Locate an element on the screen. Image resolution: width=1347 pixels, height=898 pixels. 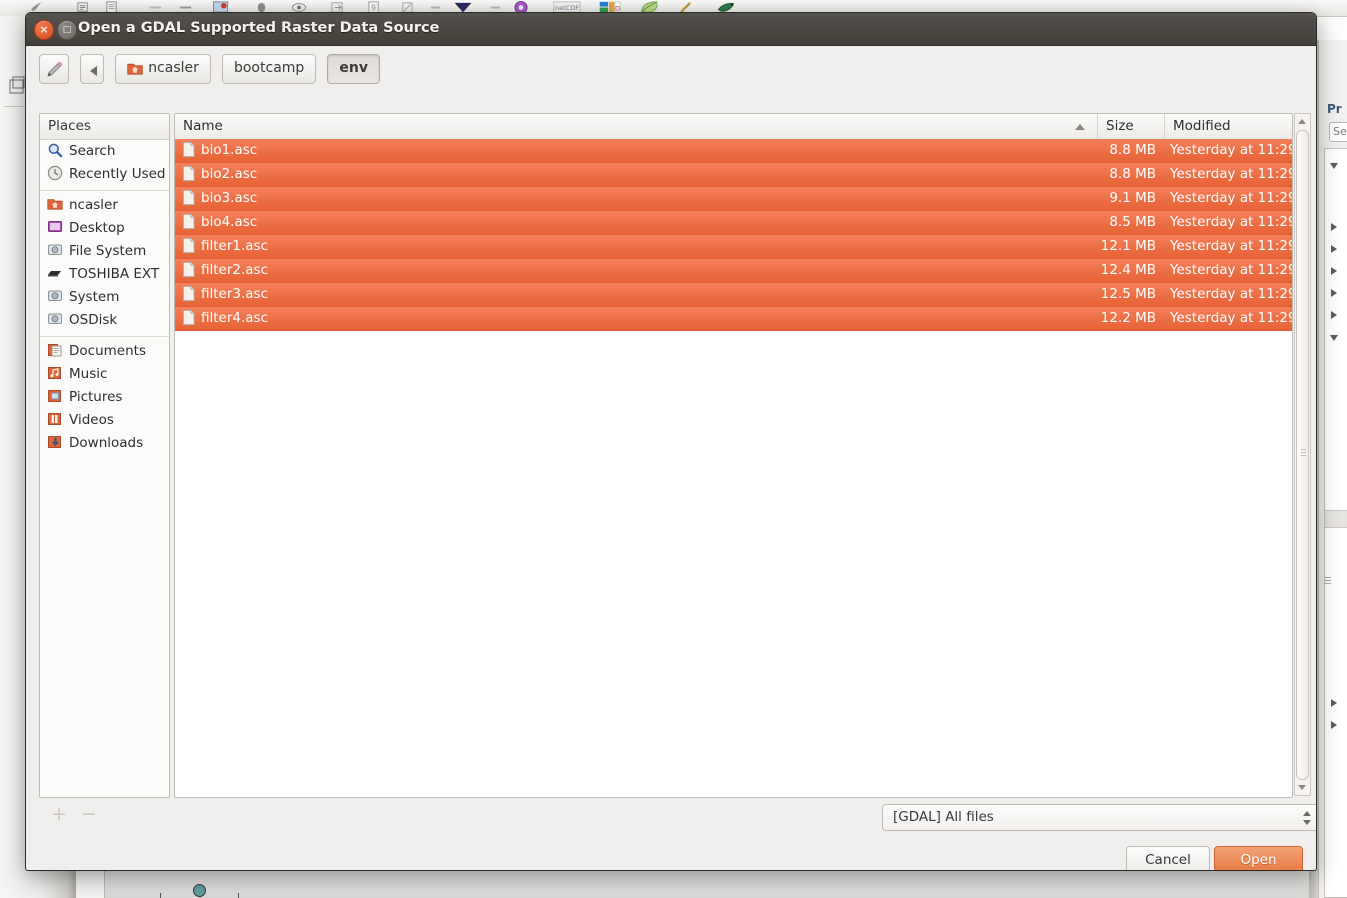
file-name-cell: filter1.asc is located at coordinates (636, 246).